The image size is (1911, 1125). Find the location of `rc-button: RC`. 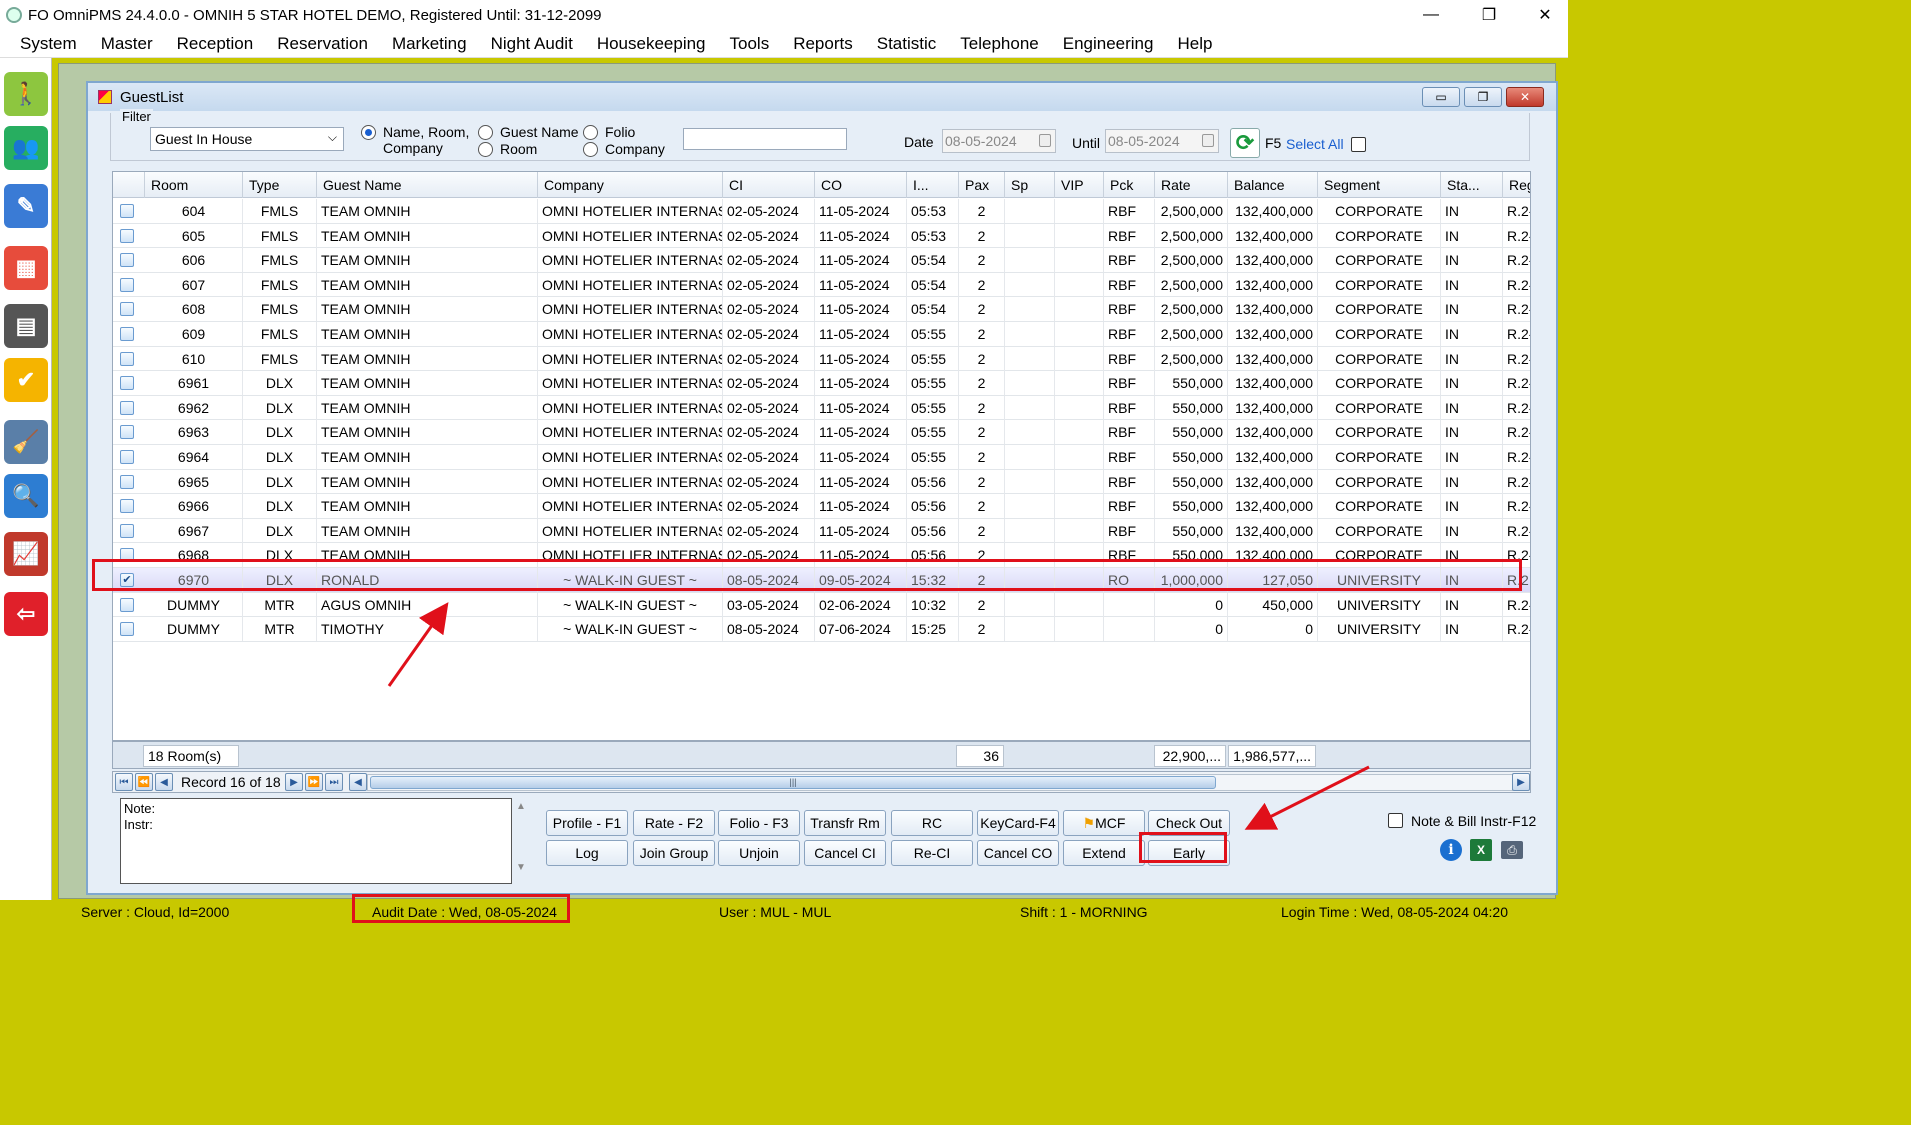

rc-button: RC is located at coordinates (932, 823).